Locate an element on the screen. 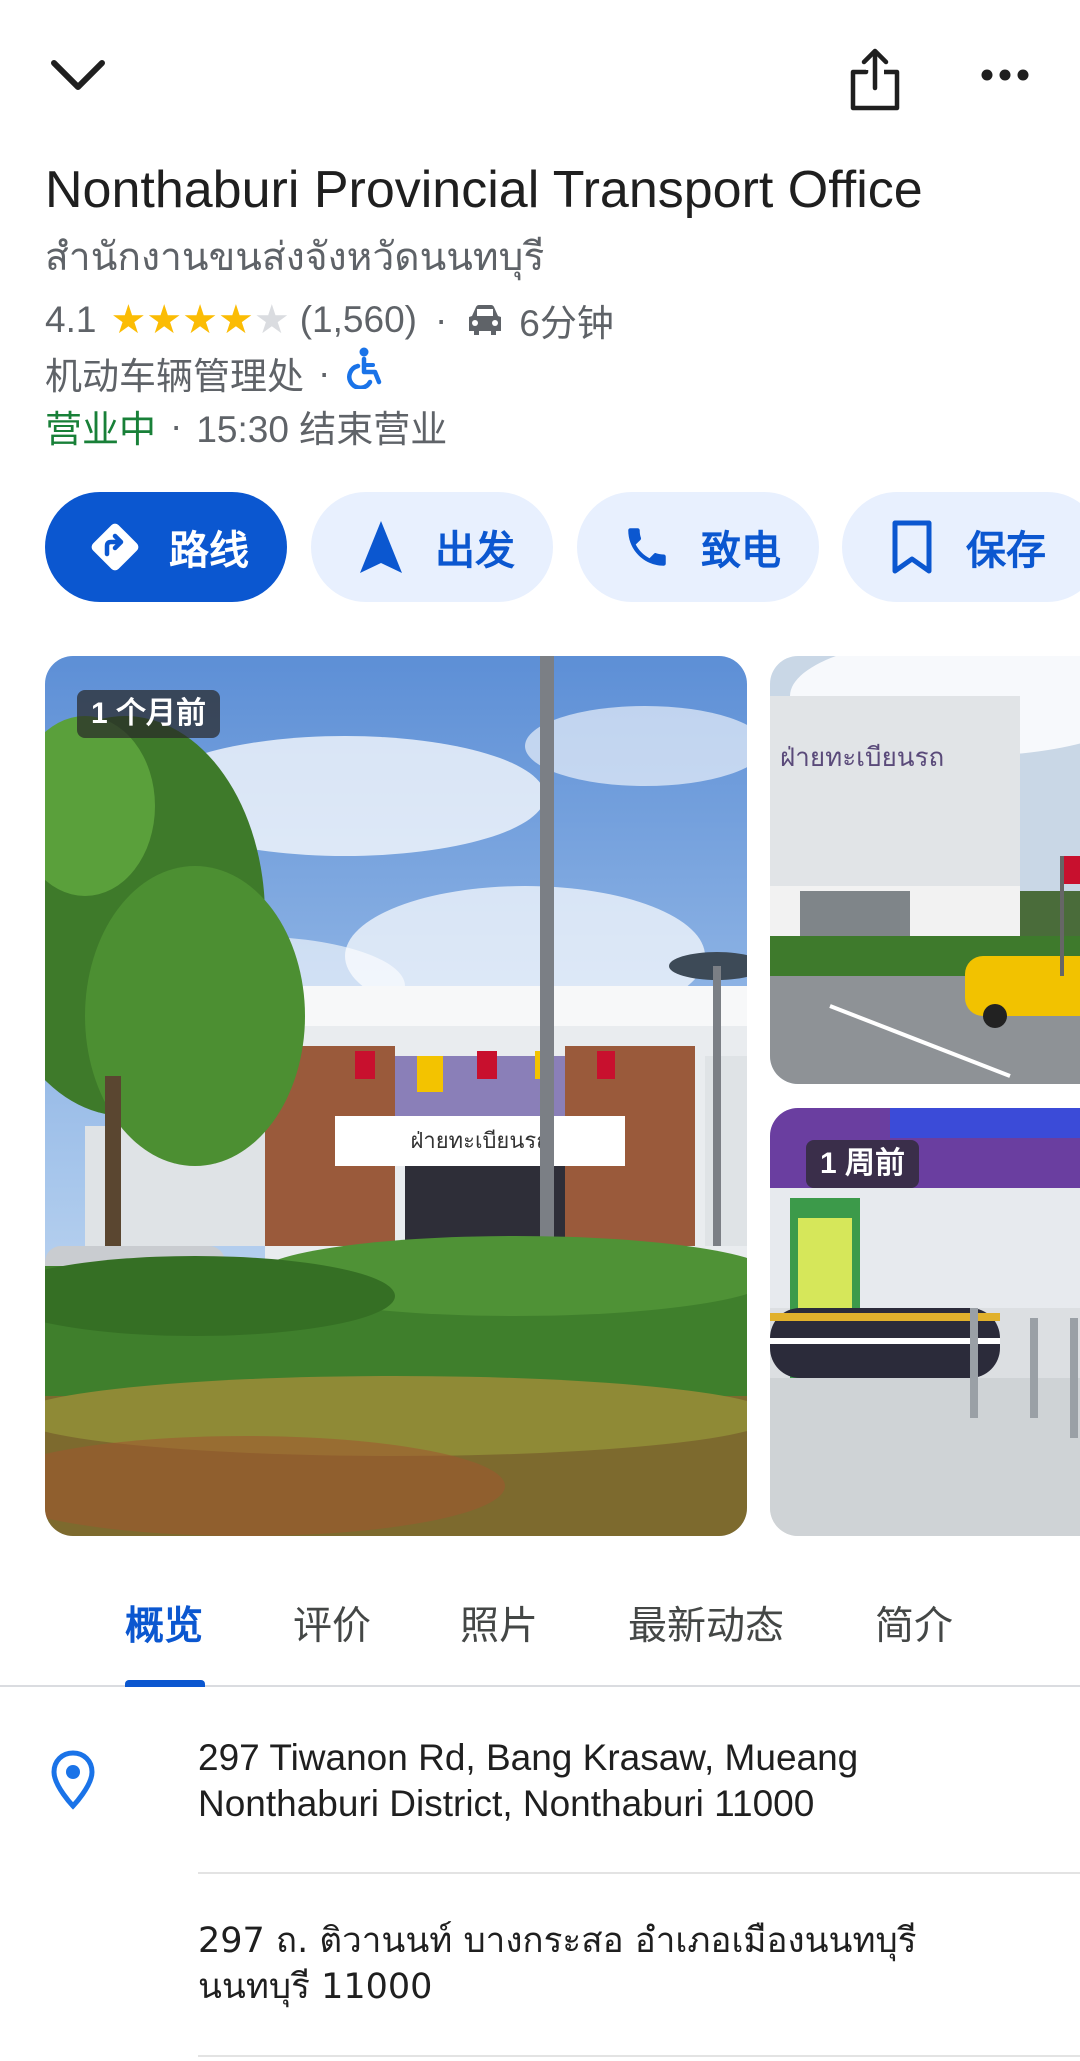 This screenshot has width=1080, height=2061. start-label: 出发 is located at coordinates (475, 551).